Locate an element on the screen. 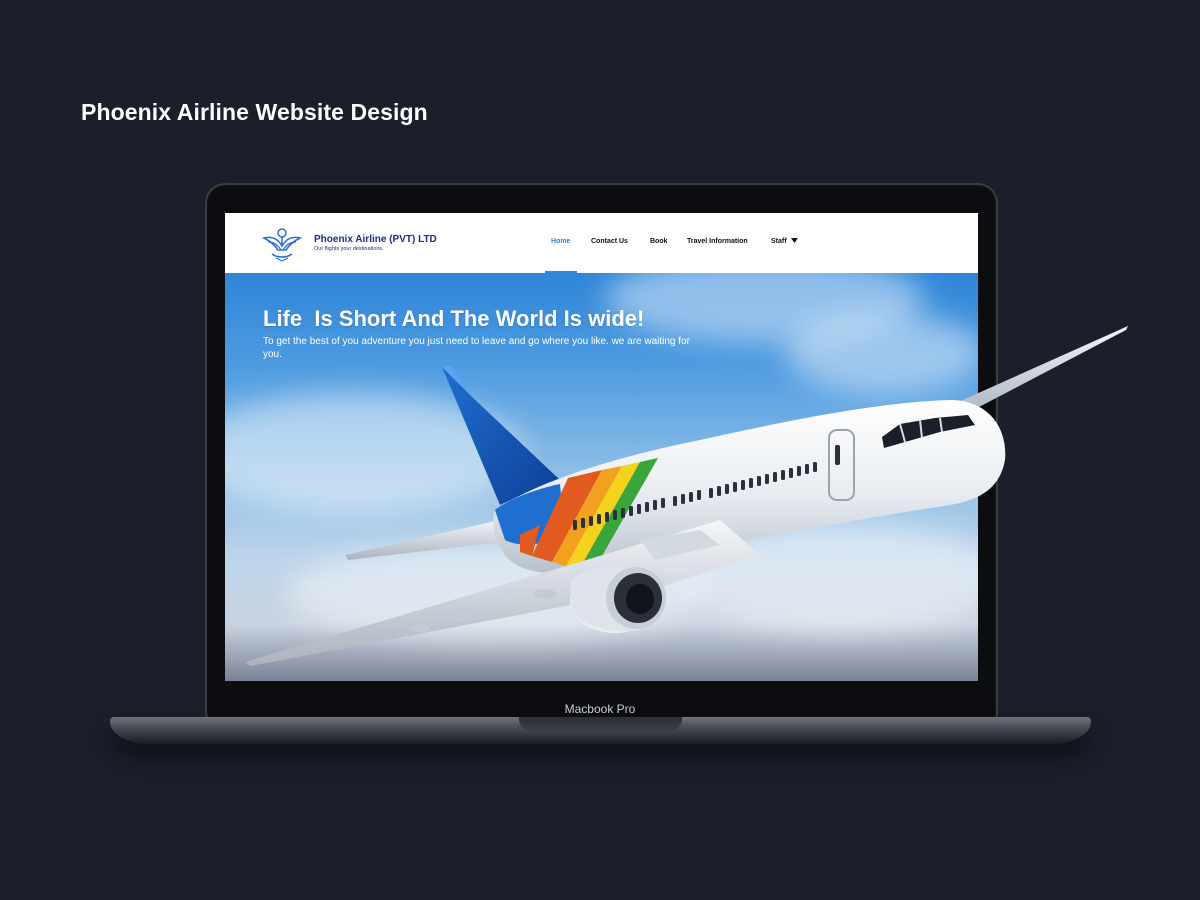 The height and width of the screenshot is (900, 1200). nav-travel-information: Travel Information is located at coordinates (717, 241).